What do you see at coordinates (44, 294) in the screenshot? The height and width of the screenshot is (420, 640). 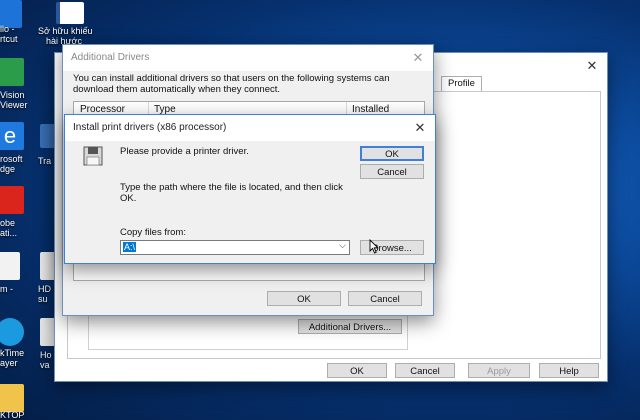 I see `desktop-icon-label: HD su` at bounding box center [44, 294].